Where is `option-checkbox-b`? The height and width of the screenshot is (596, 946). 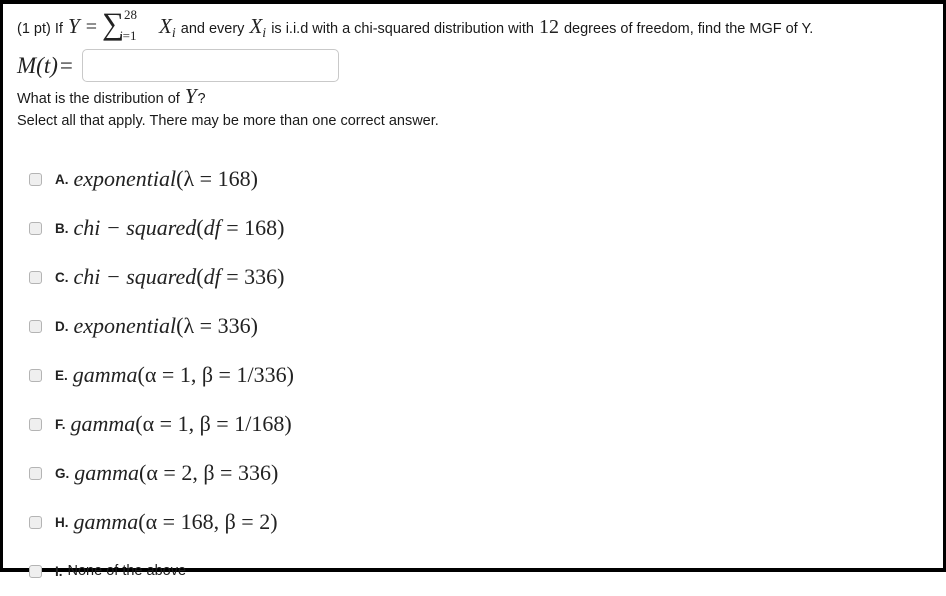
option-checkbox-b is located at coordinates (35, 228).